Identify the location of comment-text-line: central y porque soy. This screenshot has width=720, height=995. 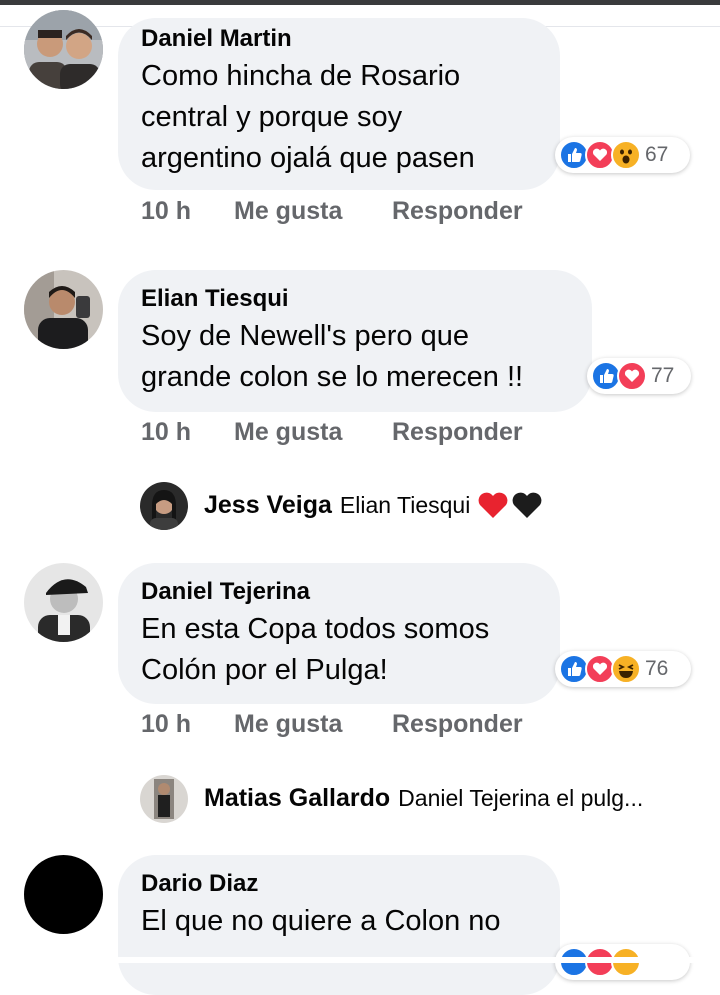
(272, 117).